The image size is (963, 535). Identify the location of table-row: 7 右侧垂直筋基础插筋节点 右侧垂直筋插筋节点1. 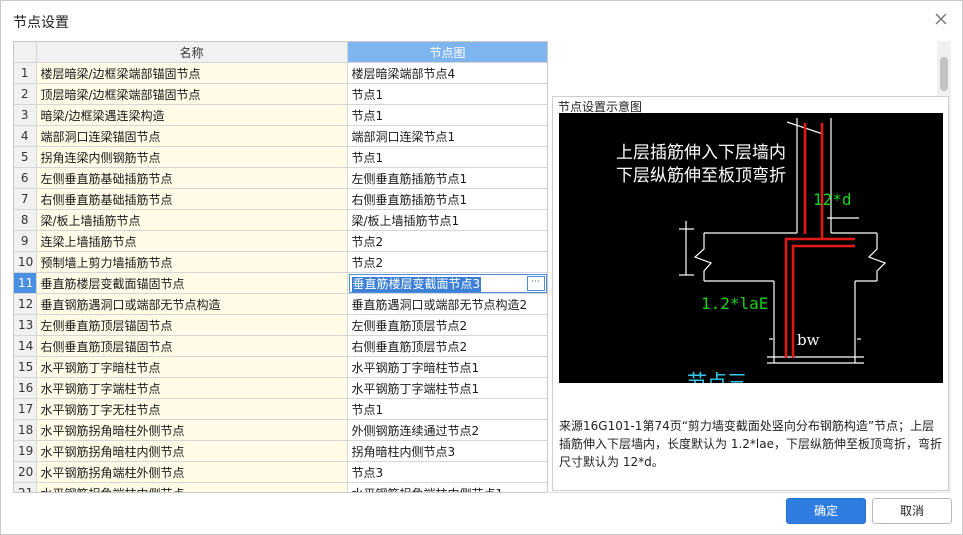
(280, 199).